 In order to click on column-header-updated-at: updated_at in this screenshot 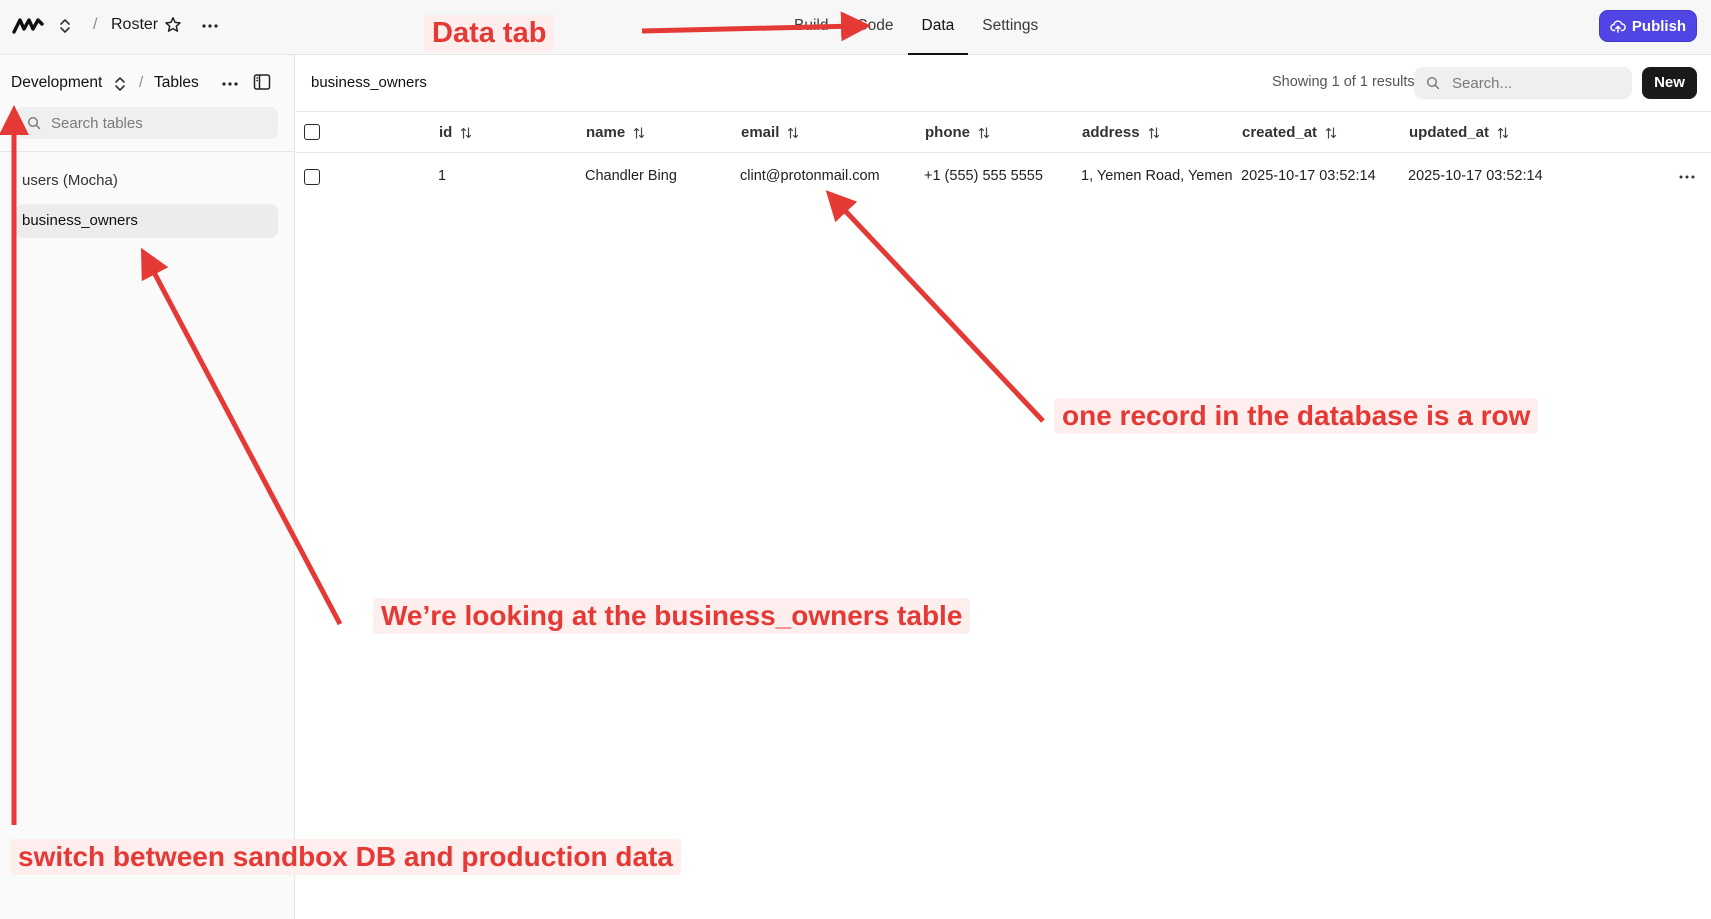, I will do `click(1459, 132)`.